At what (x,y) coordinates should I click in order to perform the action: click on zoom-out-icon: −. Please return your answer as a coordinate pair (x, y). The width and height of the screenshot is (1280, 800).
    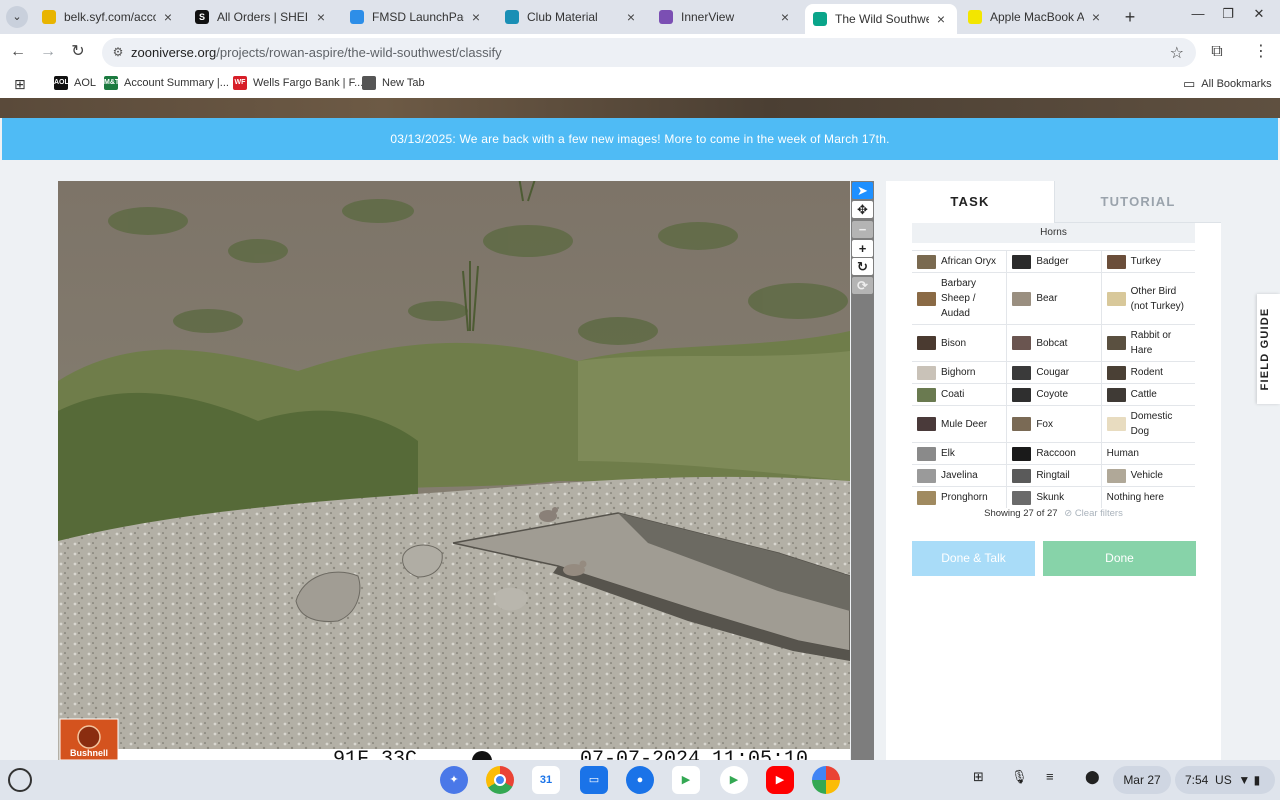
    Looking at the image, I should click on (862, 229).